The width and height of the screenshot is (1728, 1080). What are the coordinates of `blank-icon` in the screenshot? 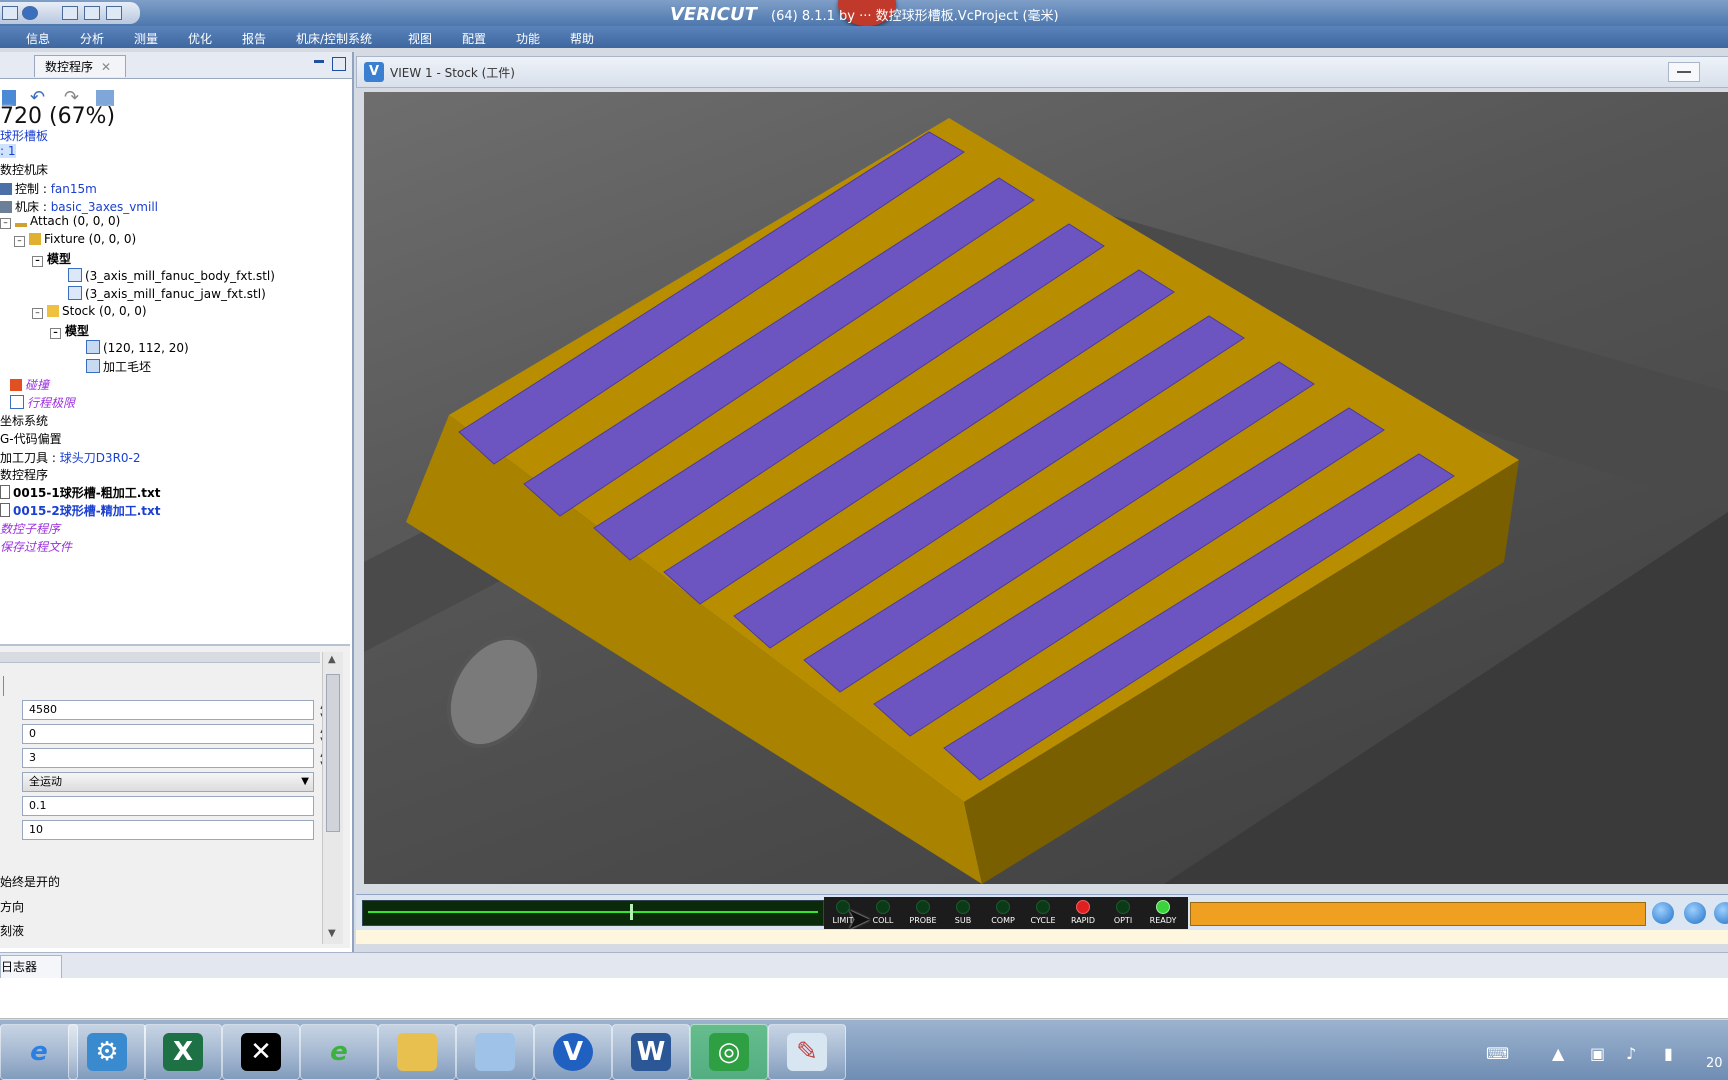 It's located at (93, 366).